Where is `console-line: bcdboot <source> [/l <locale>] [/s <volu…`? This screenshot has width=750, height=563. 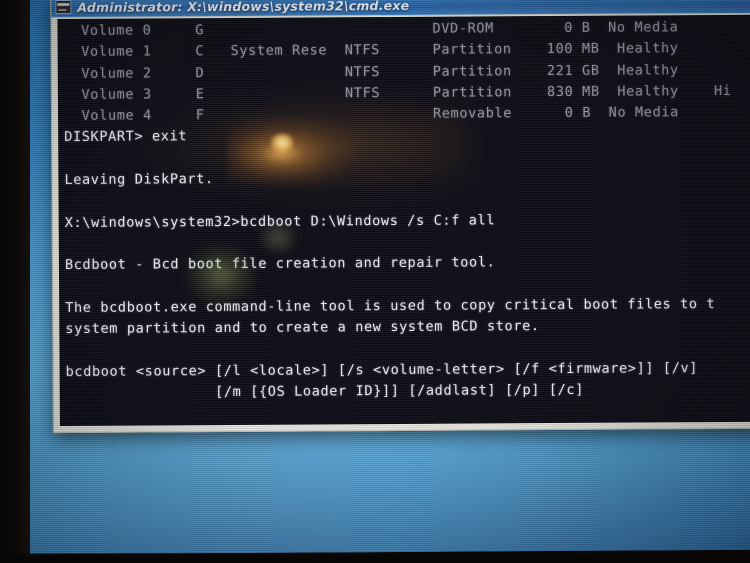
console-line: bcdboot <source> [/l <locale>] [/s <volu… is located at coordinates (382, 369).